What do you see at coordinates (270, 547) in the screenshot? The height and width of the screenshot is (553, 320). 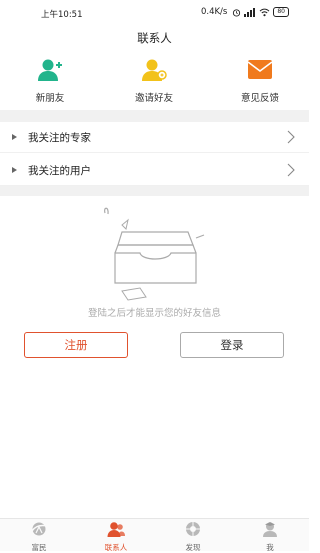 I see `tab-label: 我` at bounding box center [270, 547].